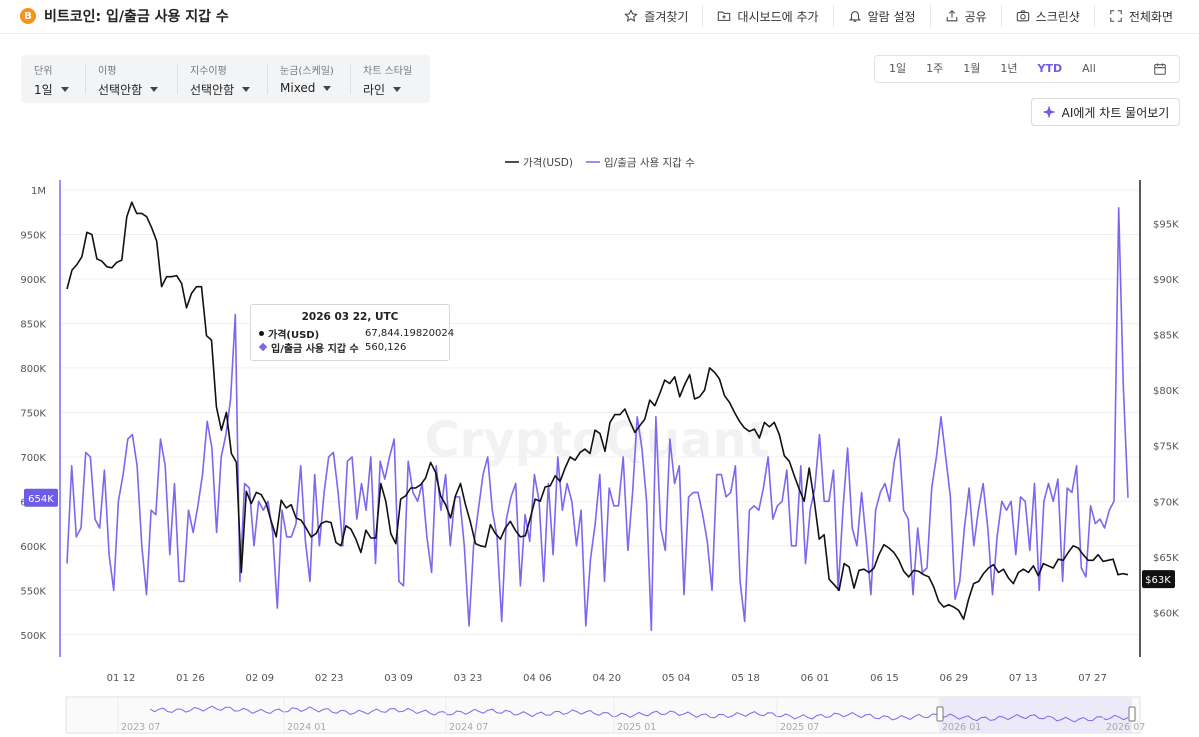 Image resolution: width=1199 pixels, height=737 pixels. What do you see at coordinates (43, 90) in the screenshot?
I see `unit-value: 1일` at bounding box center [43, 90].